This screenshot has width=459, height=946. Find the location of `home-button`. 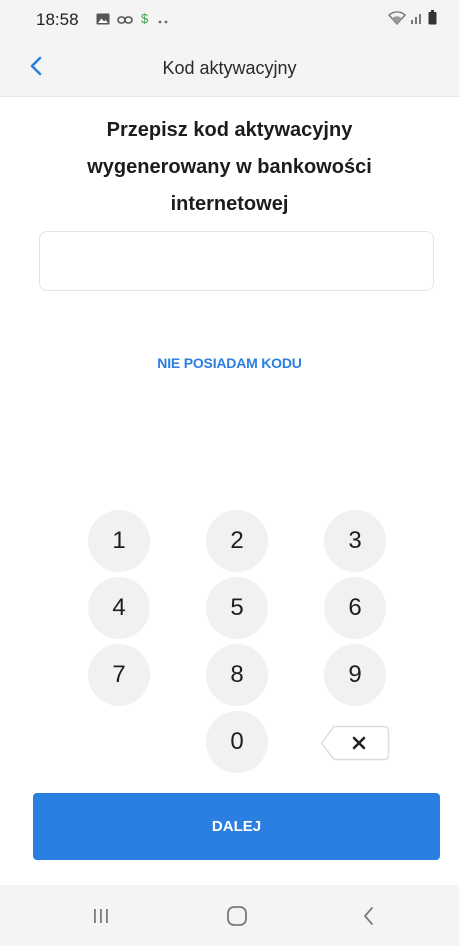

home-button is located at coordinates (237, 916).